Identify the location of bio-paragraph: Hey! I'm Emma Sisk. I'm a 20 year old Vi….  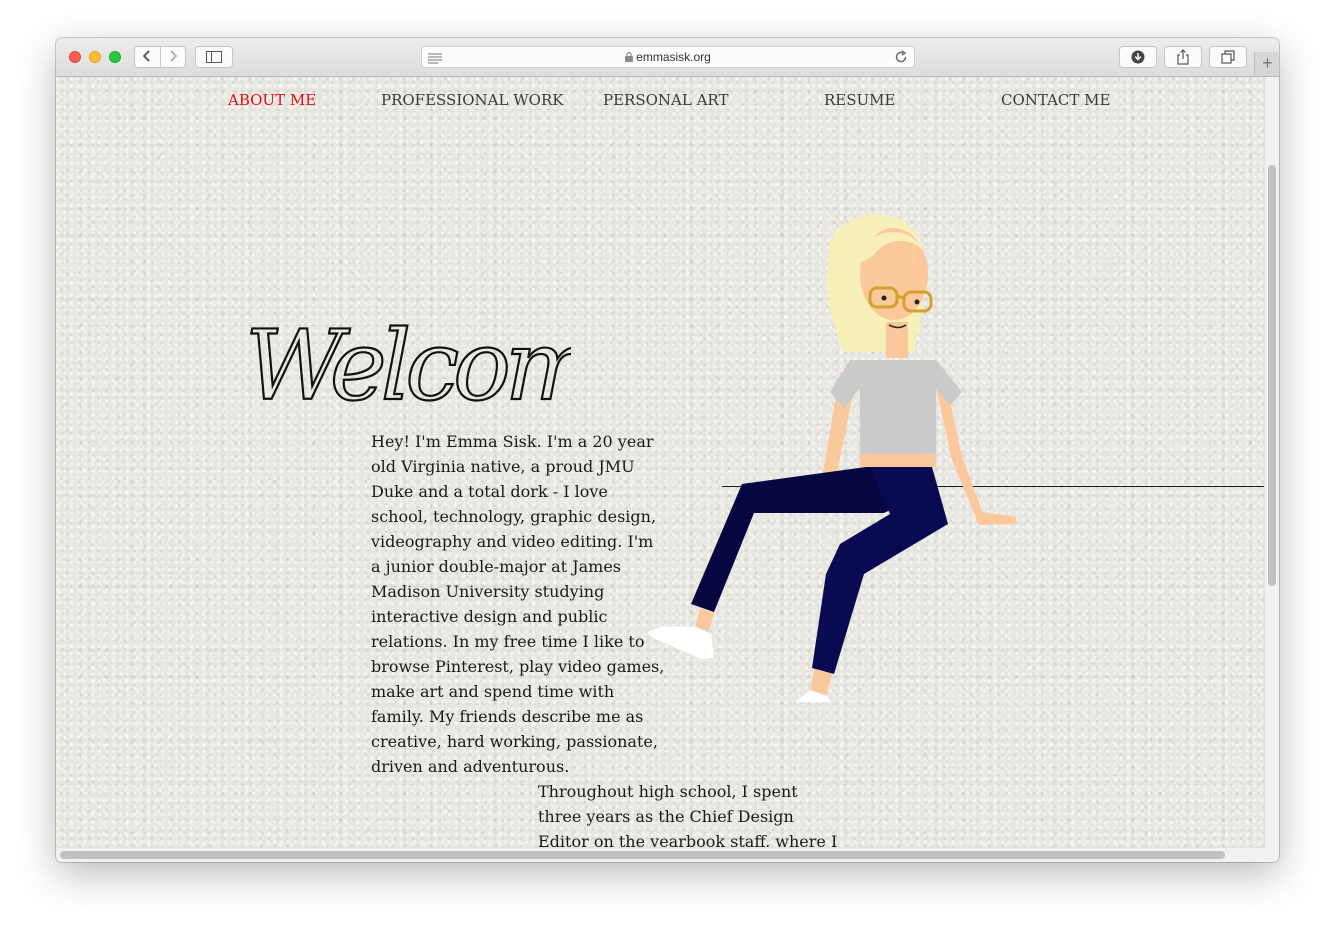
(518, 604).